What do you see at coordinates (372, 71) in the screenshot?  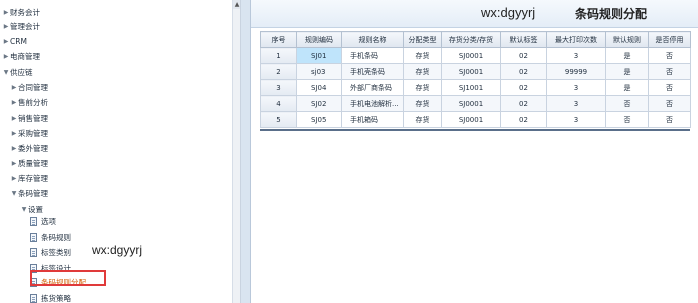 I see `table-cell: 手机壳条码` at bounding box center [372, 71].